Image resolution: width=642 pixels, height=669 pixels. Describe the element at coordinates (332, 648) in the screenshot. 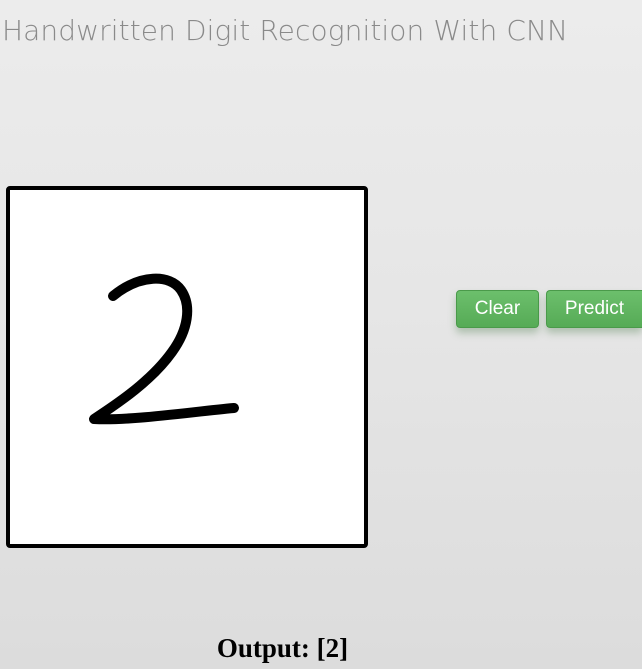

I see `output-value: [2]` at that location.